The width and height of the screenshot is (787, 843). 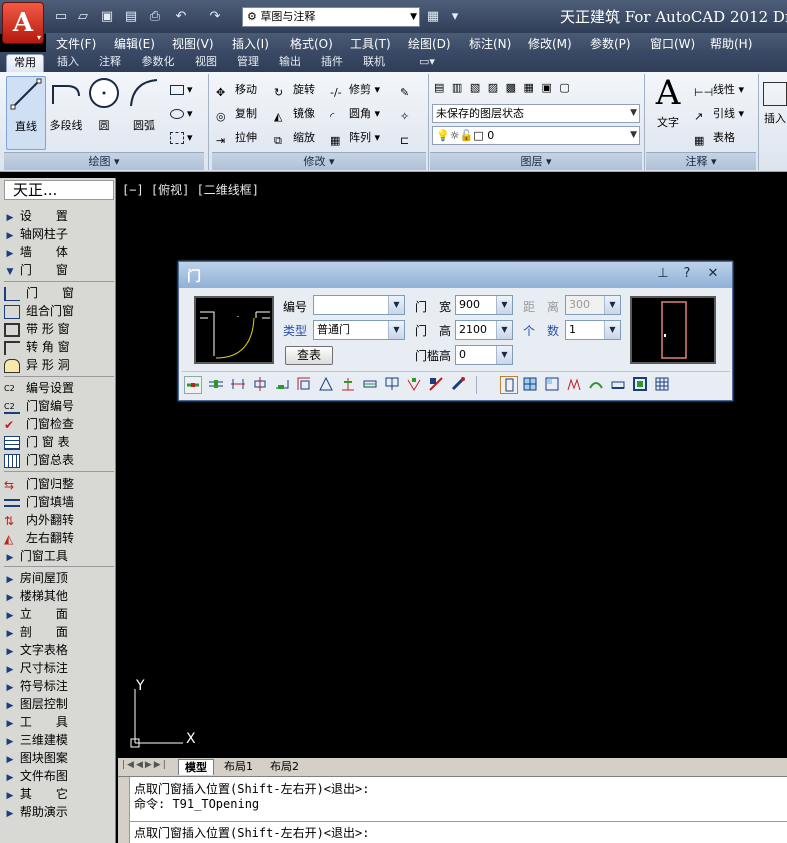 I want to click on insert-block-button: 插入, so click(x=774, y=112).